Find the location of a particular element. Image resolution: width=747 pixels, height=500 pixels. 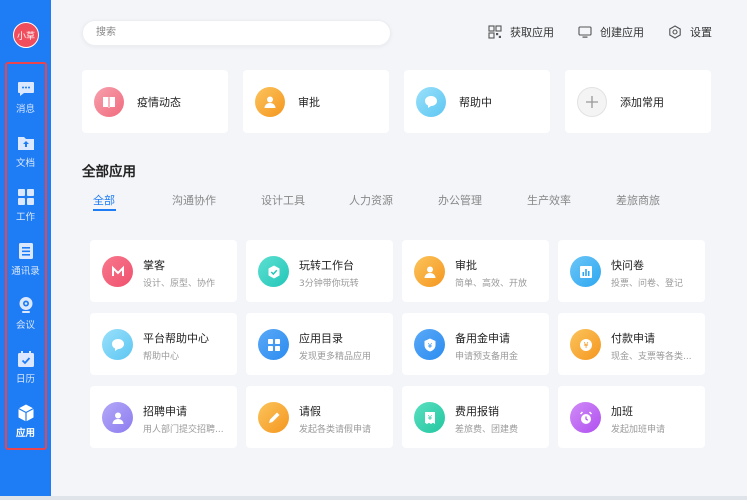

app-title: 请假 is located at coordinates (310, 411).